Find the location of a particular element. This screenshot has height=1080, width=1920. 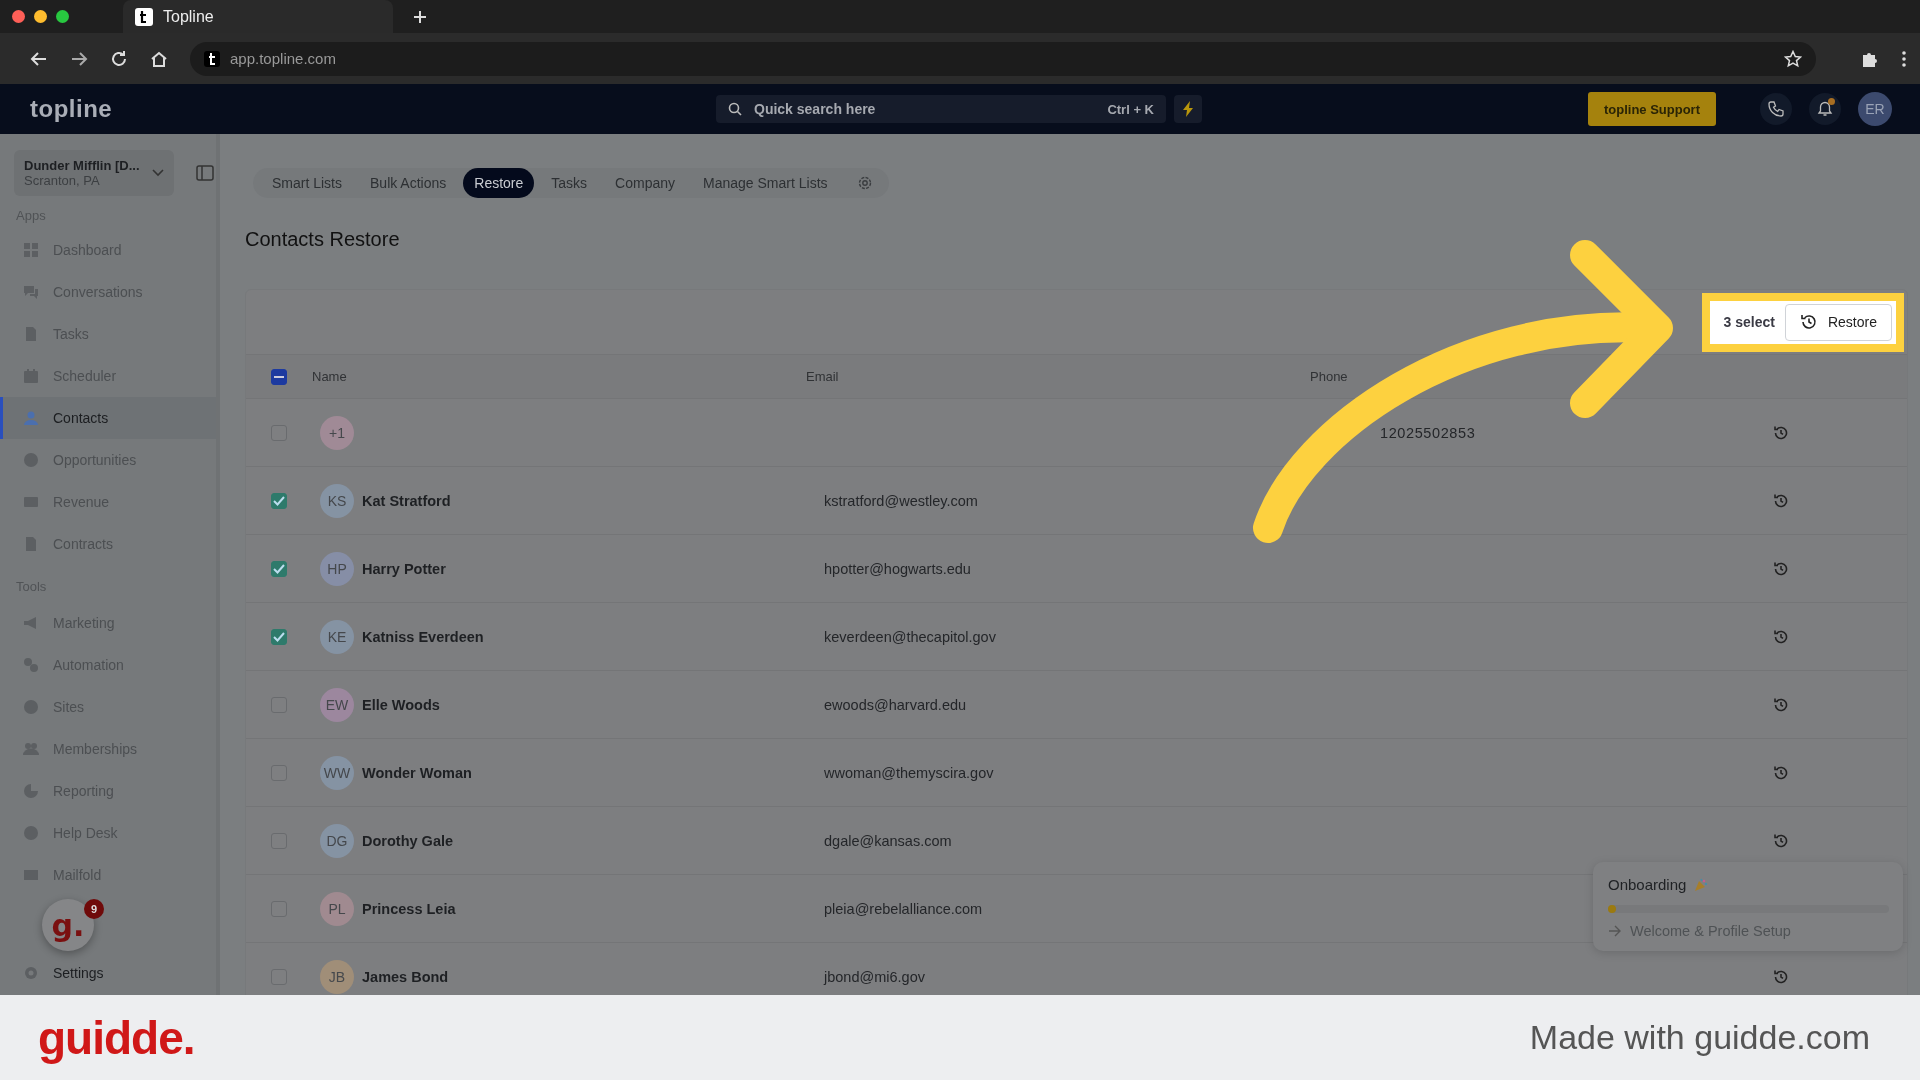

contact-name: Katniss Everdeen is located at coordinates (423, 636).